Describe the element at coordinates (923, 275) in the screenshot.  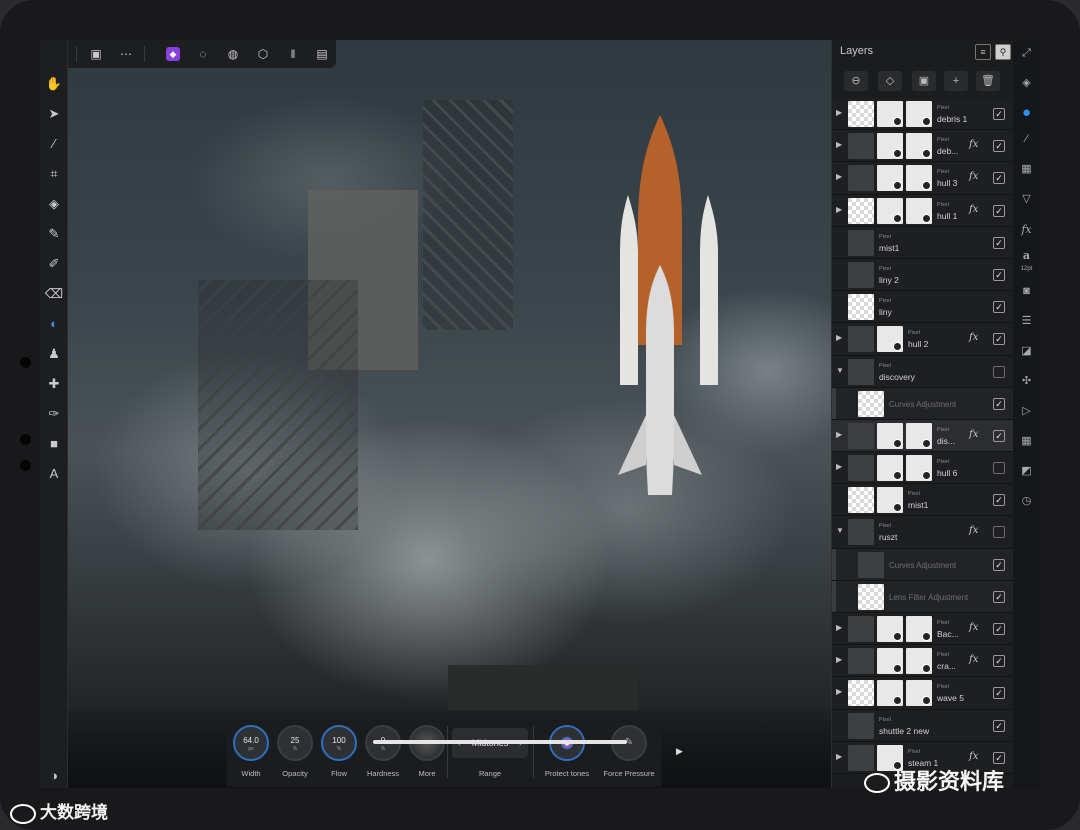
I see `layer-row: Pixel liny 2 ✓` at that location.